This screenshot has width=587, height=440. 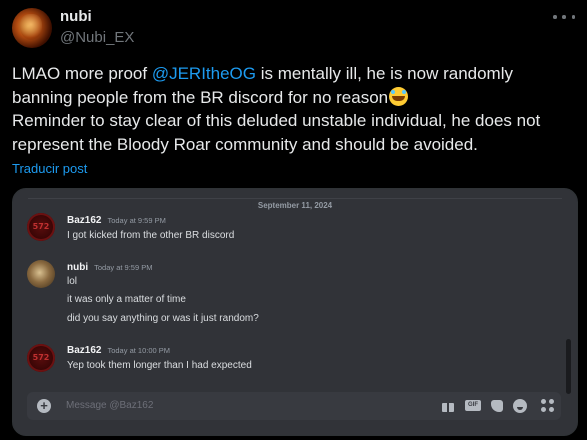 I want to click on author-handle: @Nubi_EX, so click(x=97, y=37).